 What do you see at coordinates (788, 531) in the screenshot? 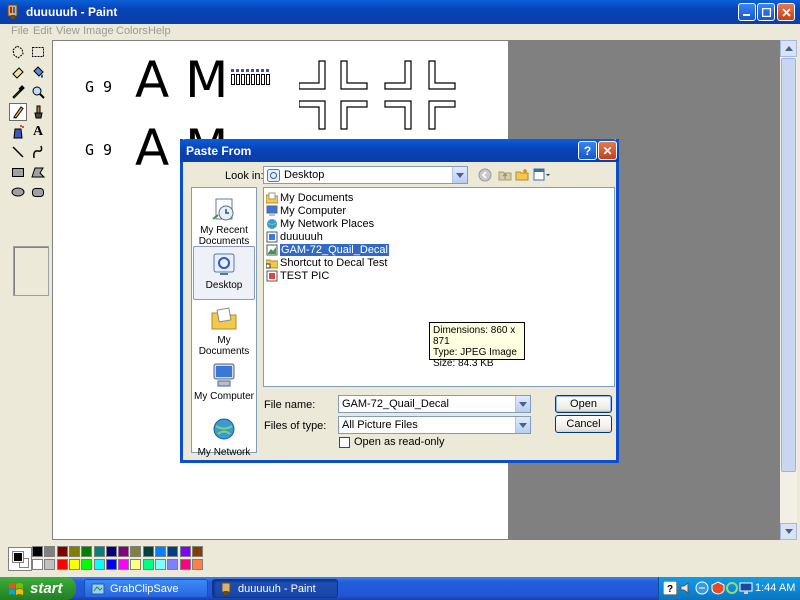
I see `scroll-down-button` at bounding box center [788, 531].